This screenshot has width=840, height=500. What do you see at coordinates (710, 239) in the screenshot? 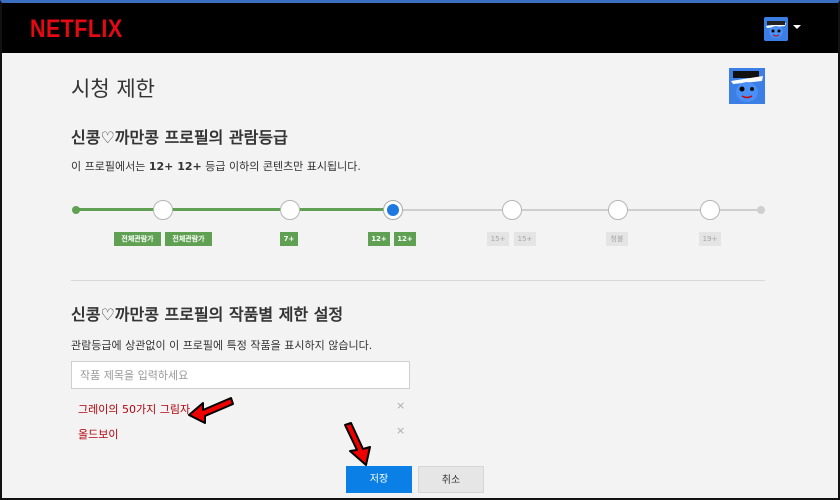
I see `rating-badge: 19+` at bounding box center [710, 239].